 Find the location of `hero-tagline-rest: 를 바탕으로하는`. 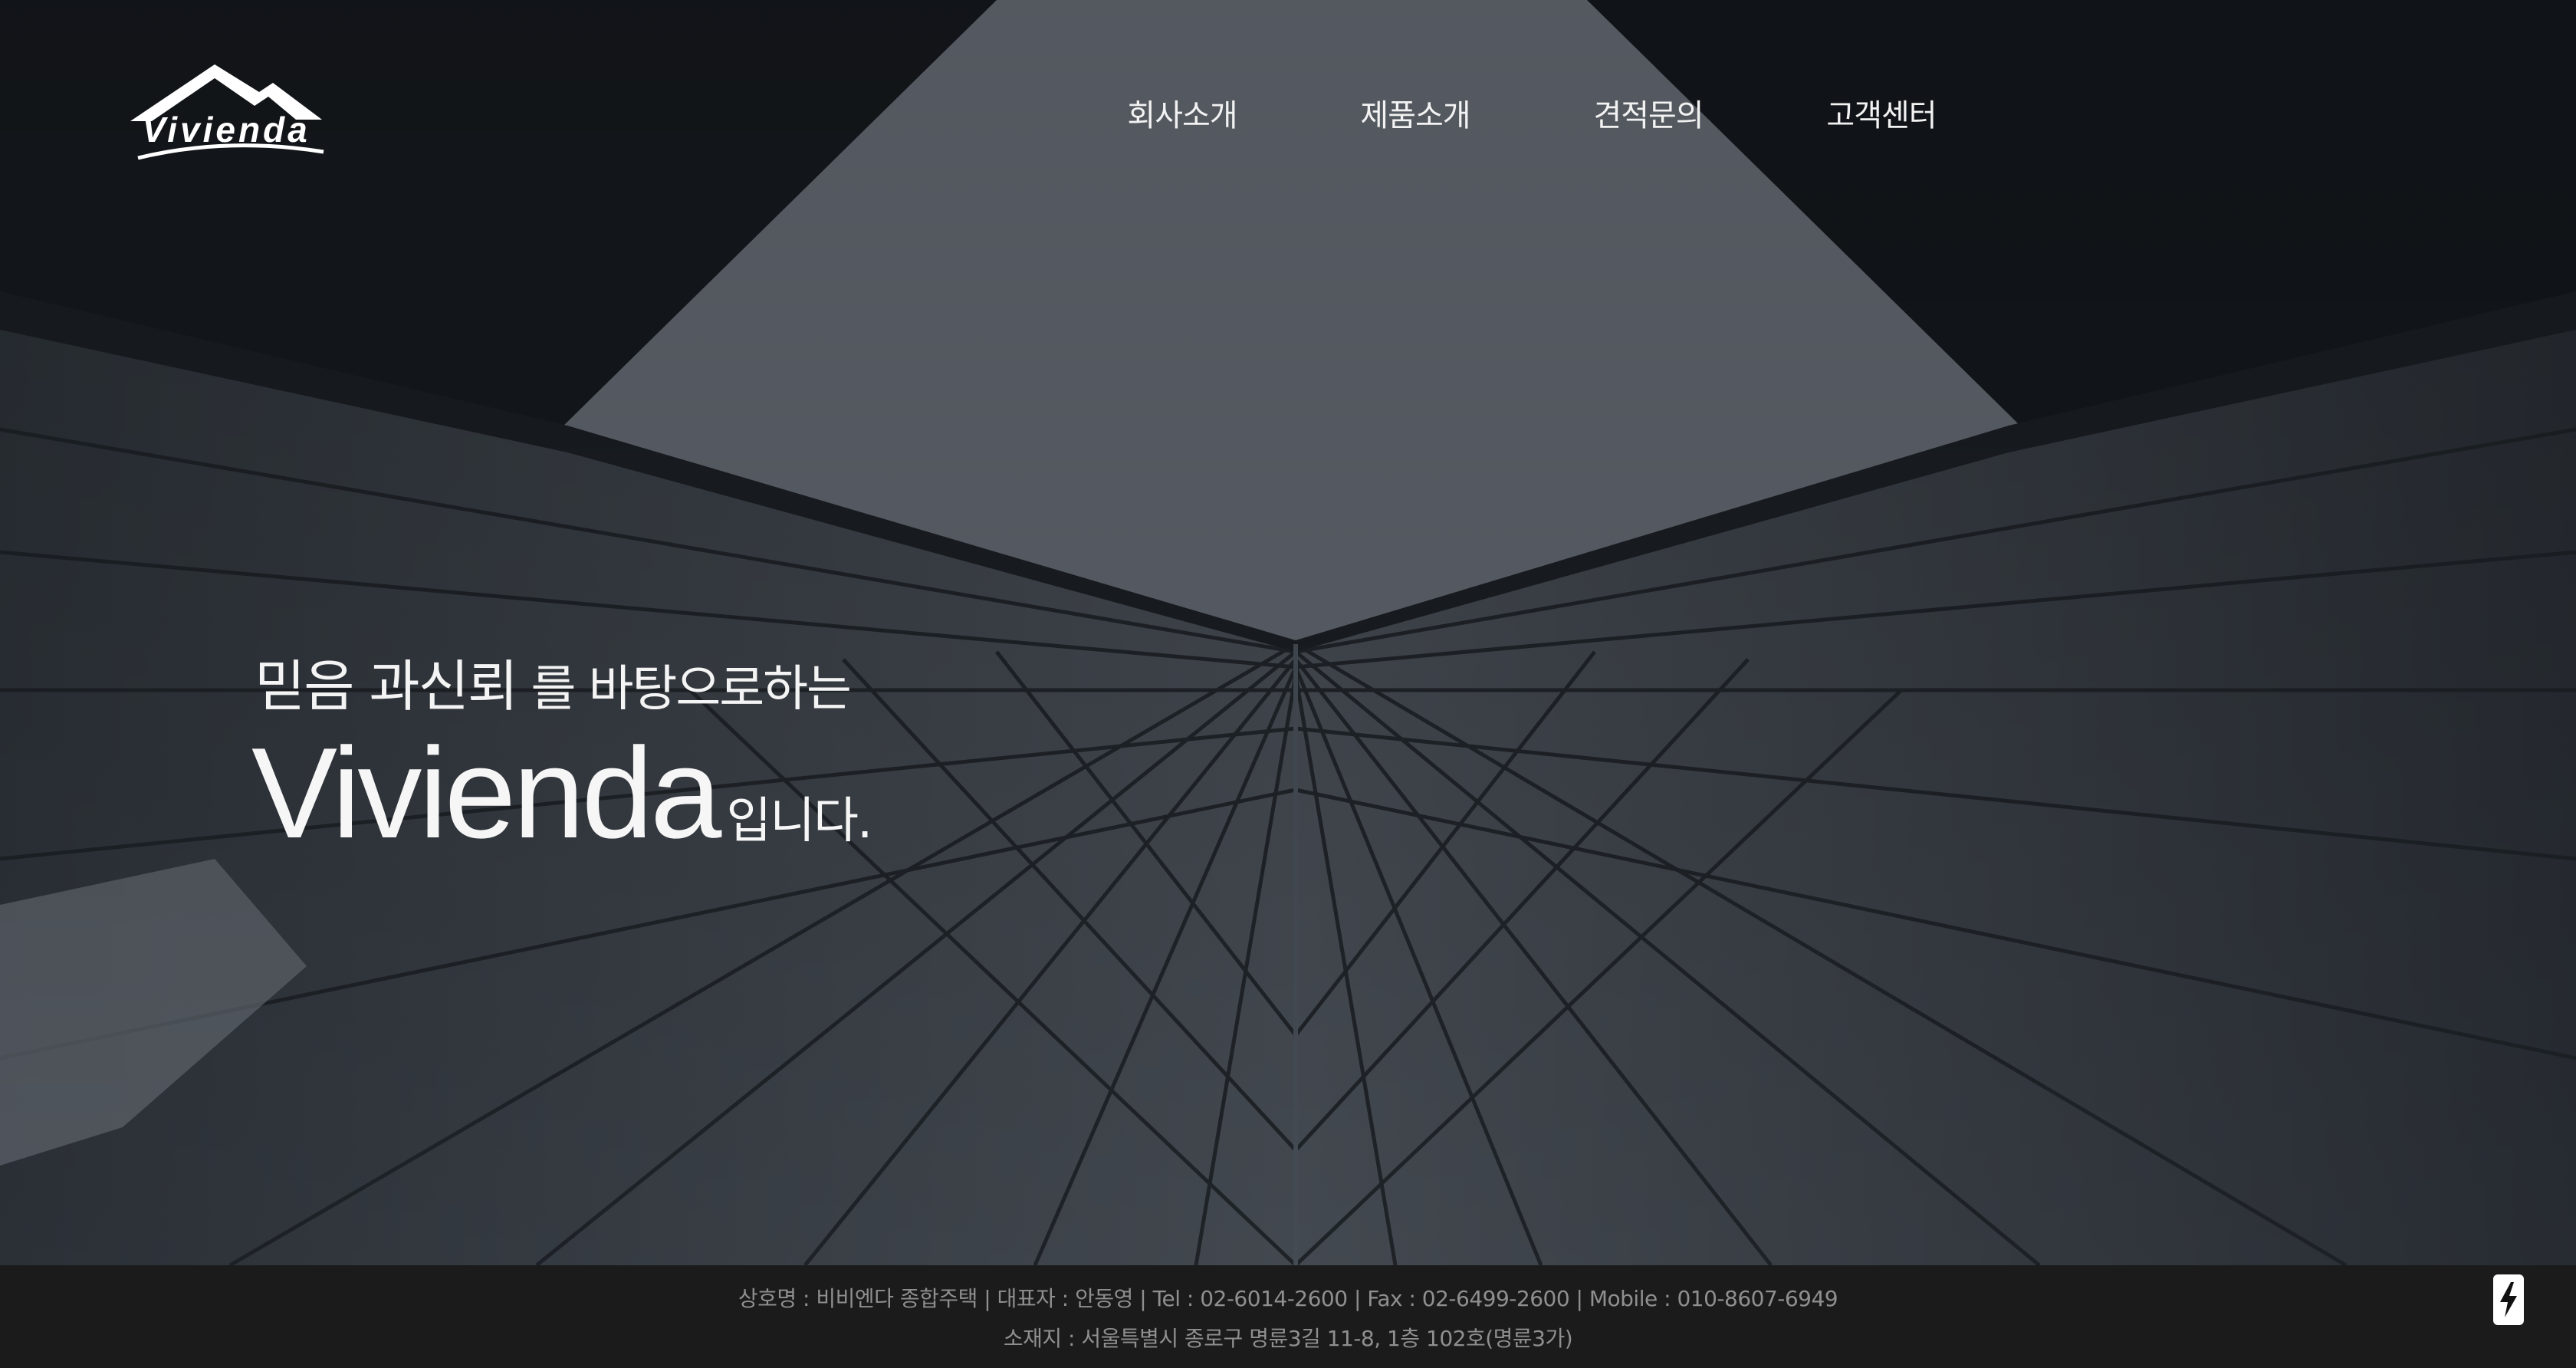

hero-tagline-rest: 를 바탕으로하는 is located at coordinates (684, 689).